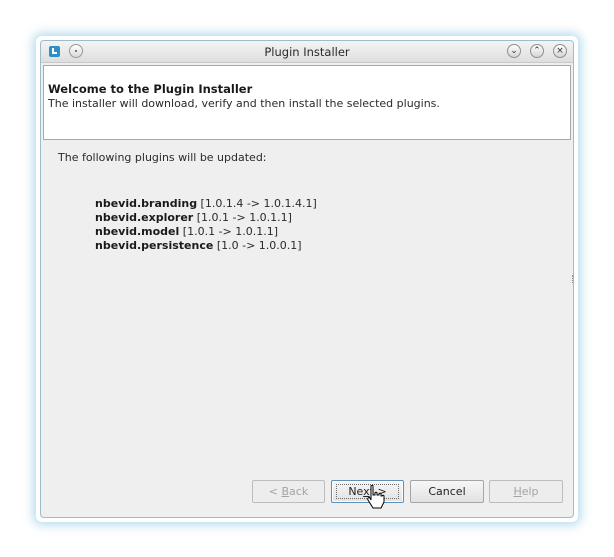 The image size is (614, 557). I want to click on maximize-icon: ⌃, so click(537, 51).